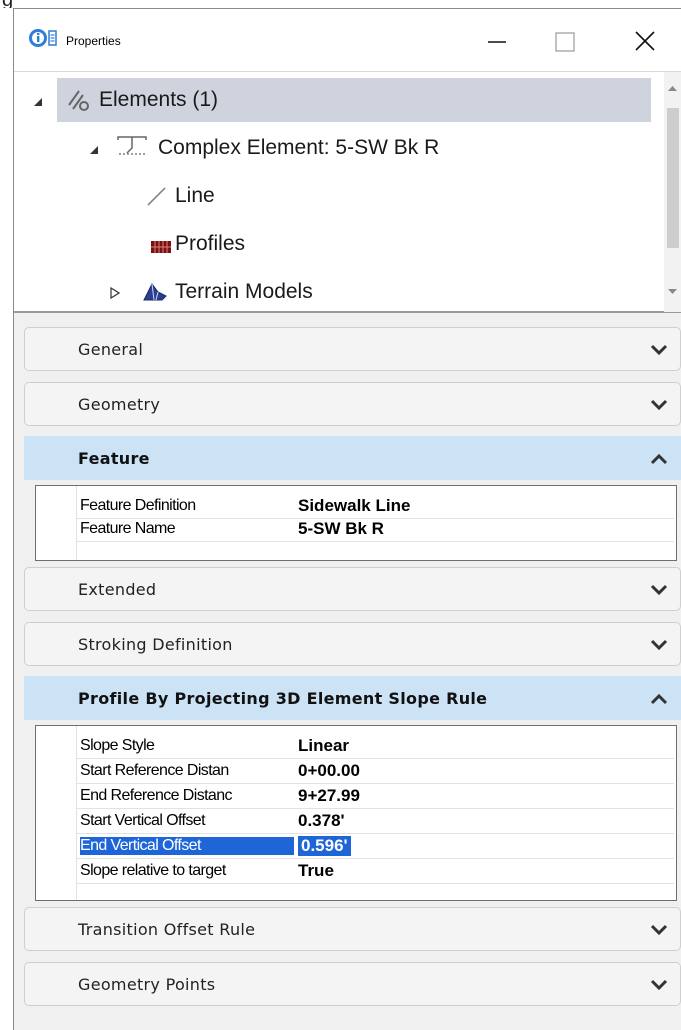 This screenshot has height=1030, width=681. What do you see at coordinates (672, 292) in the screenshot?
I see `scroll-down-icon` at bounding box center [672, 292].